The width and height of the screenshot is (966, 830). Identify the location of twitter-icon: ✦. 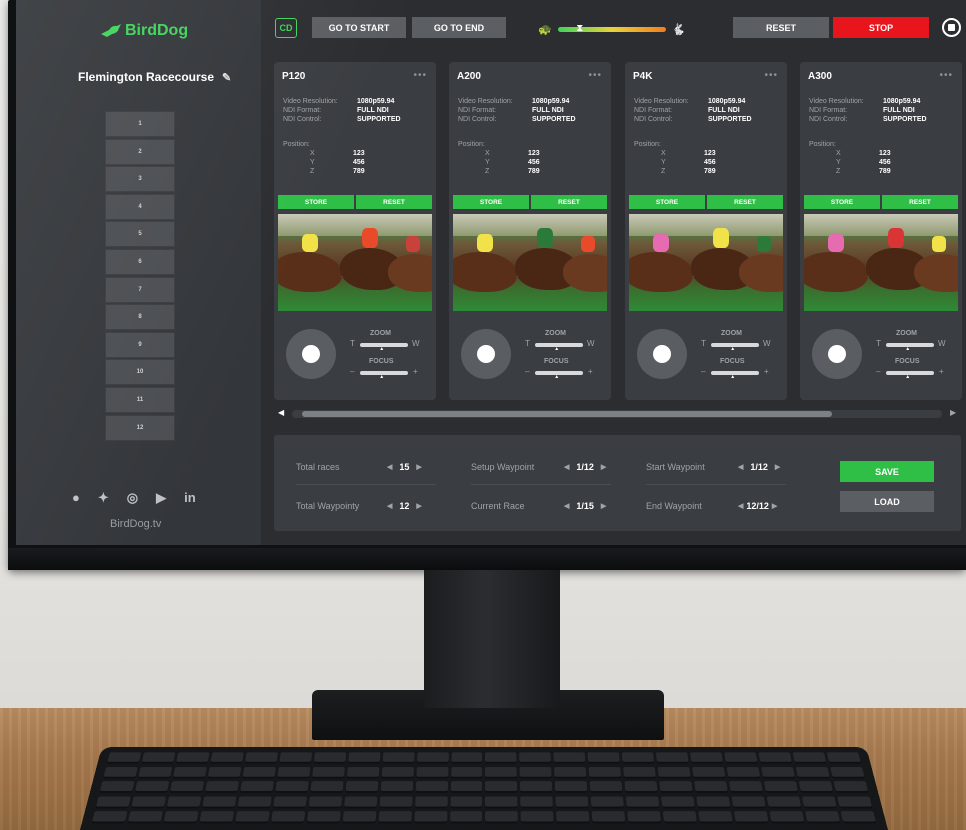
(103, 498).